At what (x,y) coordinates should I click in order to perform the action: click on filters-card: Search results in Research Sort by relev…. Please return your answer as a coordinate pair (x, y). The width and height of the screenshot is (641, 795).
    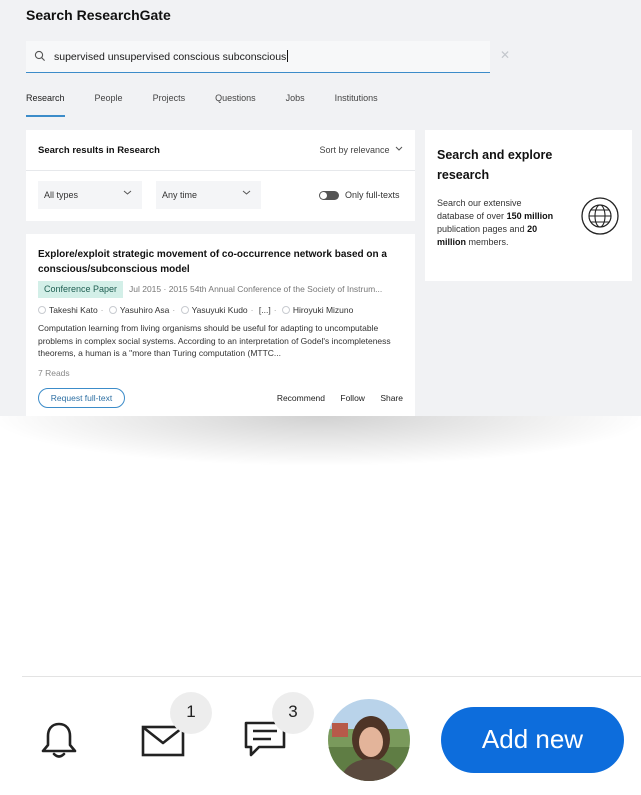
    Looking at the image, I should click on (220, 175).